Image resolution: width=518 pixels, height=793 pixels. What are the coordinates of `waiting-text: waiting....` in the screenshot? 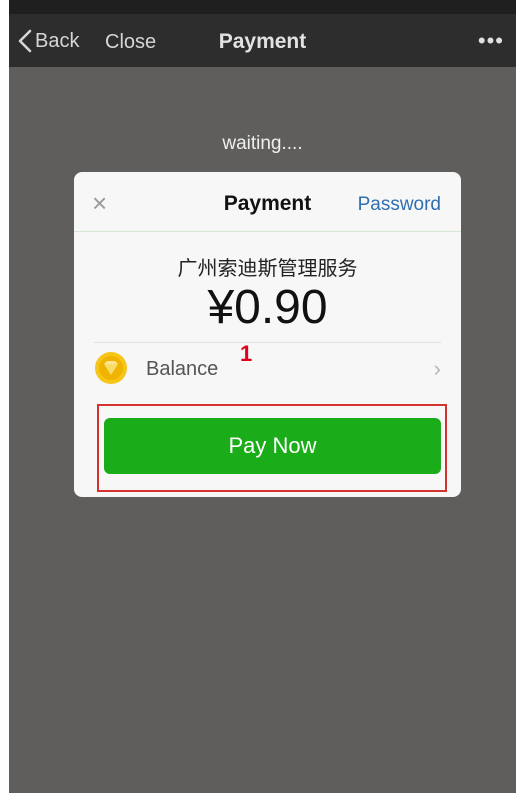 It's located at (262, 143).